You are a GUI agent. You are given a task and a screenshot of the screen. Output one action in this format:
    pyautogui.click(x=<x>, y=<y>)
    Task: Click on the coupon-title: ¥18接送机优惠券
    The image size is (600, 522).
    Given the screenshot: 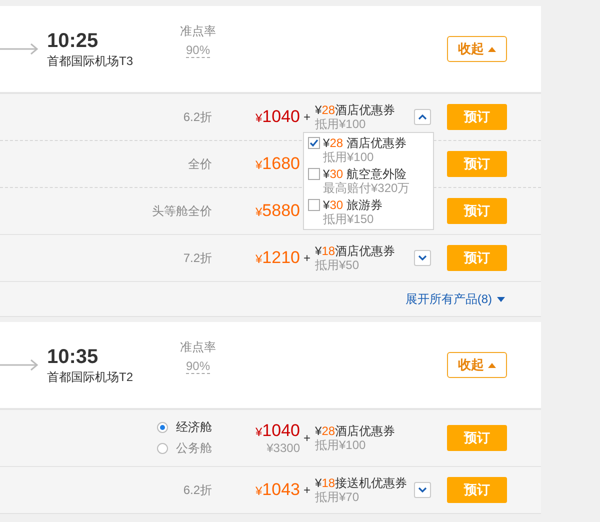 What is the action you would take?
    pyautogui.click(x=361, y=483)
    